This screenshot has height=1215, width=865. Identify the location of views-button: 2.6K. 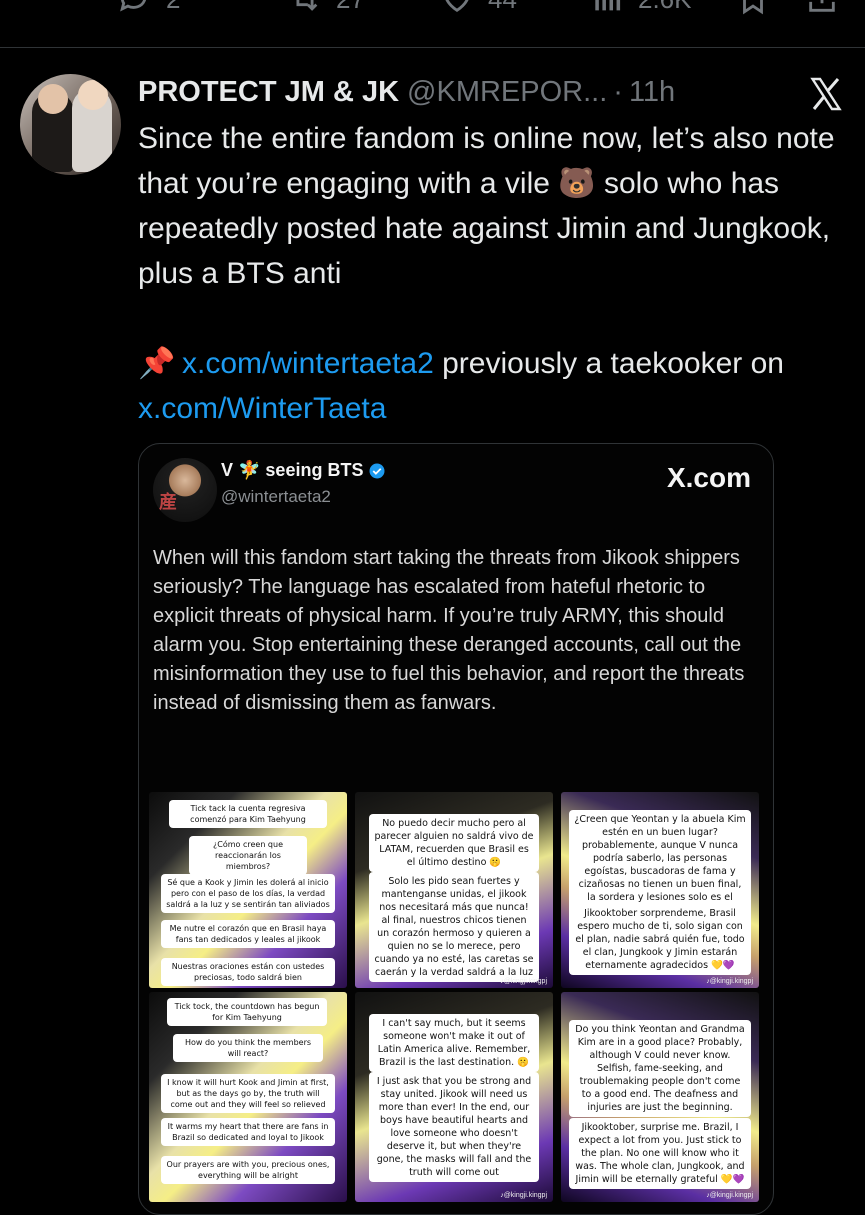
(641, 8).